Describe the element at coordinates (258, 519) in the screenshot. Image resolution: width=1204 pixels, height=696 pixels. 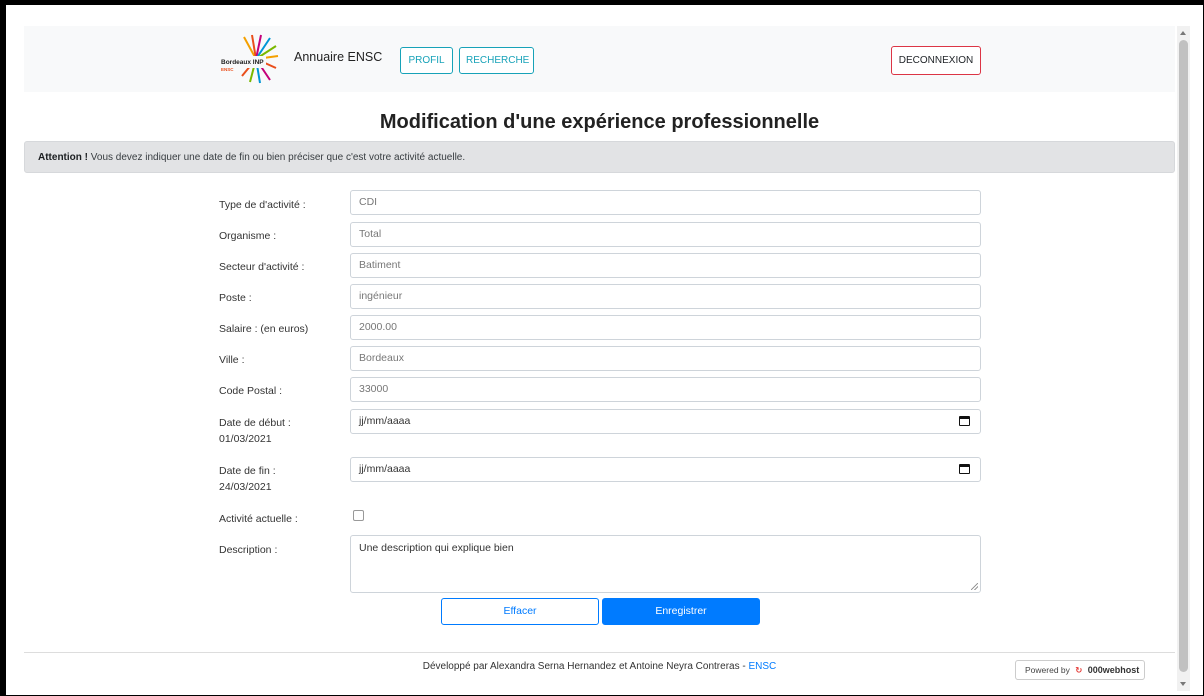
I see `activite-actuelle-label: Activité actuelle :` at that location.